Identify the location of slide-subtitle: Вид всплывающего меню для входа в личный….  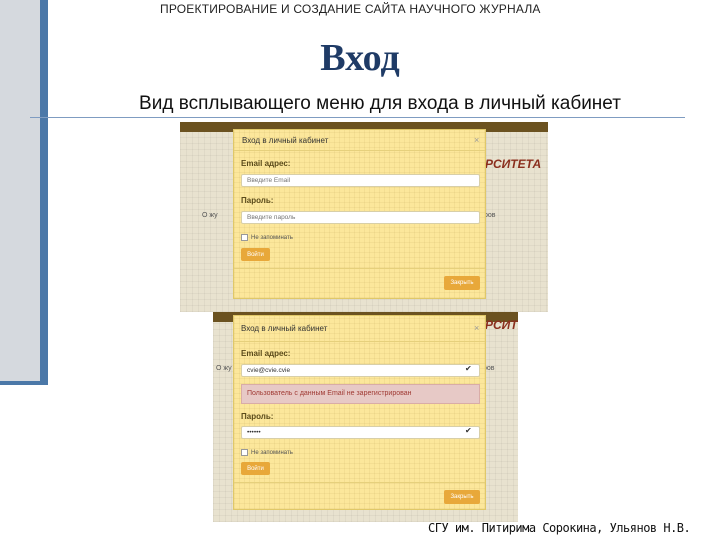
(380, 103).